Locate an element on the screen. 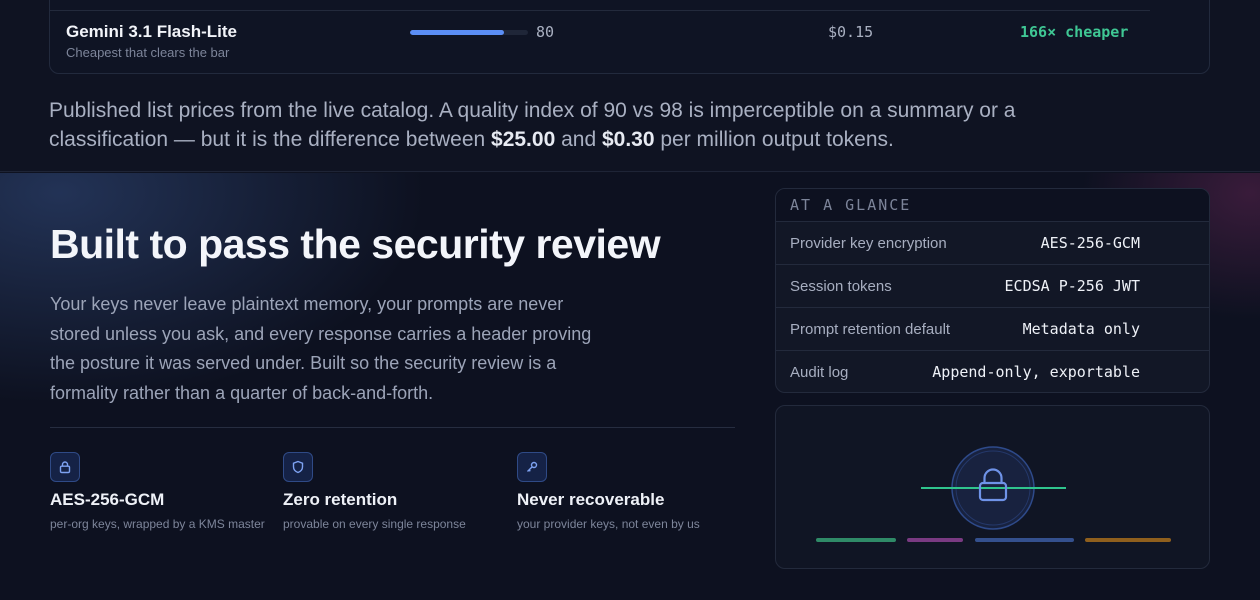 The image size is (1260, 600). feature-title: Zero retention is located at coordinates (340, 499).